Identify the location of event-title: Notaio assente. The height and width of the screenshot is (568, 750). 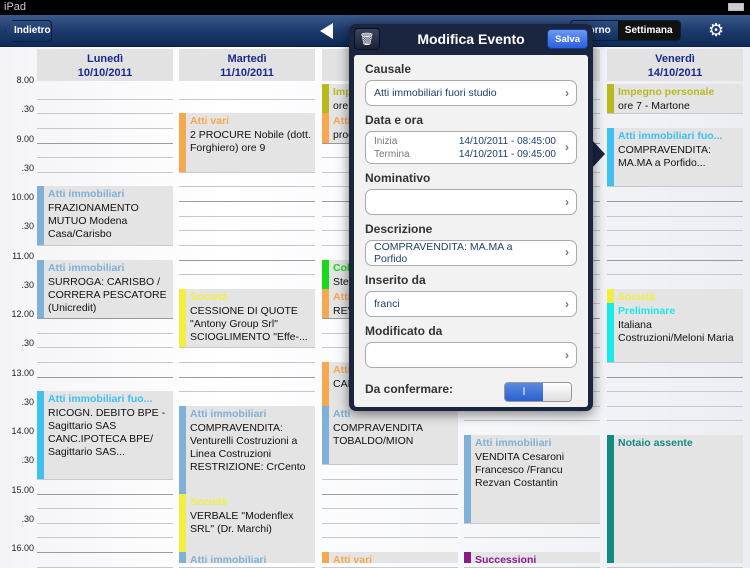
(655, 443).